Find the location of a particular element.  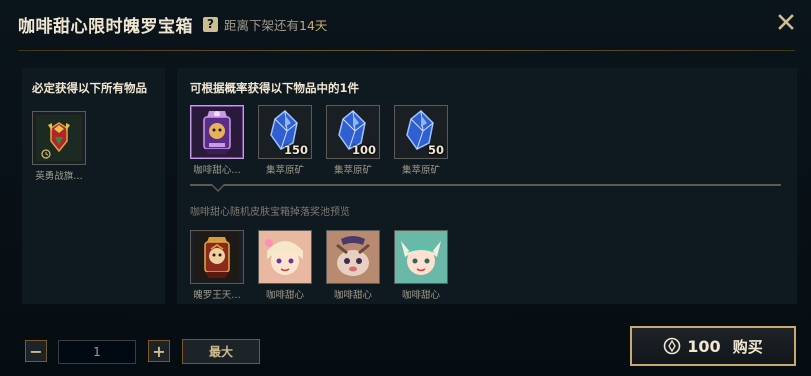

selection-notch is located at coordinates (218, 188).